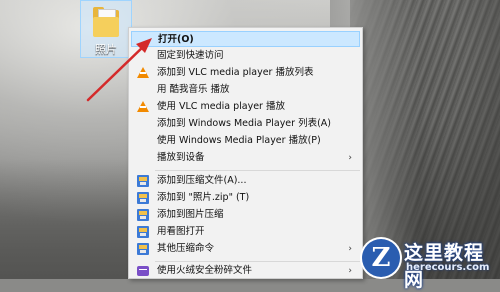  What do you see at coordinates (448, 267) in the screenshot?
I see `watermark-url: herecours.com` at bounding box center [448, 267].